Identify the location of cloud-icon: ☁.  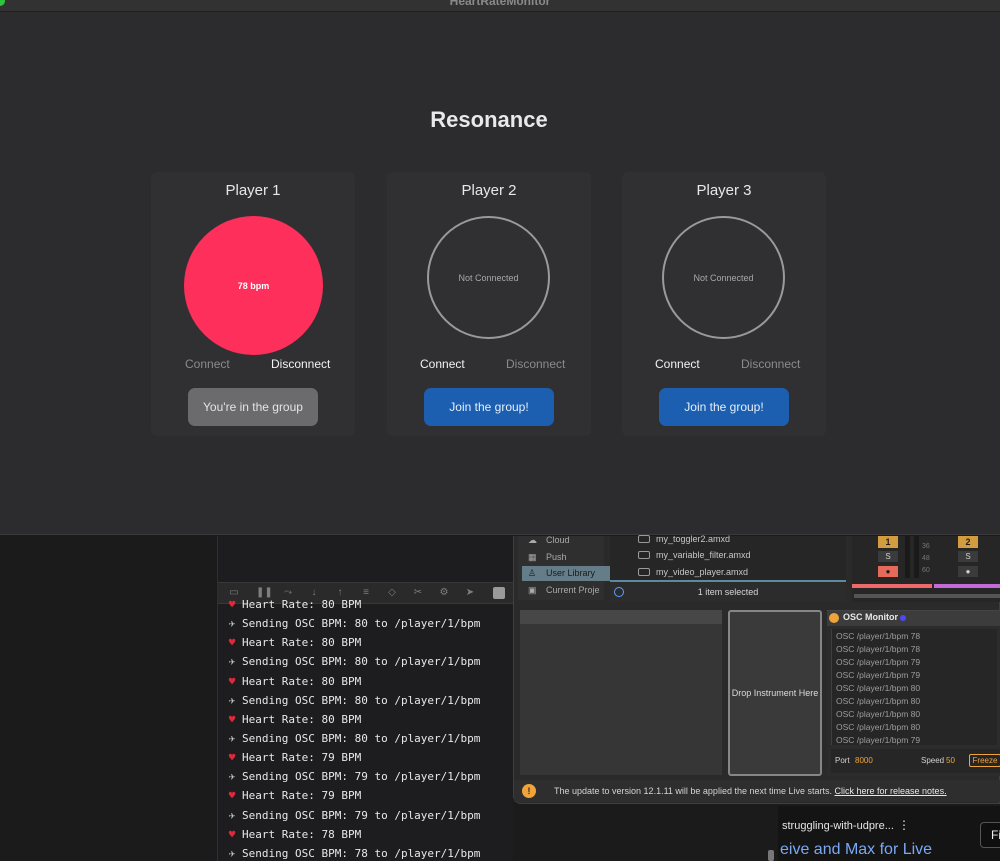
(532, 540).